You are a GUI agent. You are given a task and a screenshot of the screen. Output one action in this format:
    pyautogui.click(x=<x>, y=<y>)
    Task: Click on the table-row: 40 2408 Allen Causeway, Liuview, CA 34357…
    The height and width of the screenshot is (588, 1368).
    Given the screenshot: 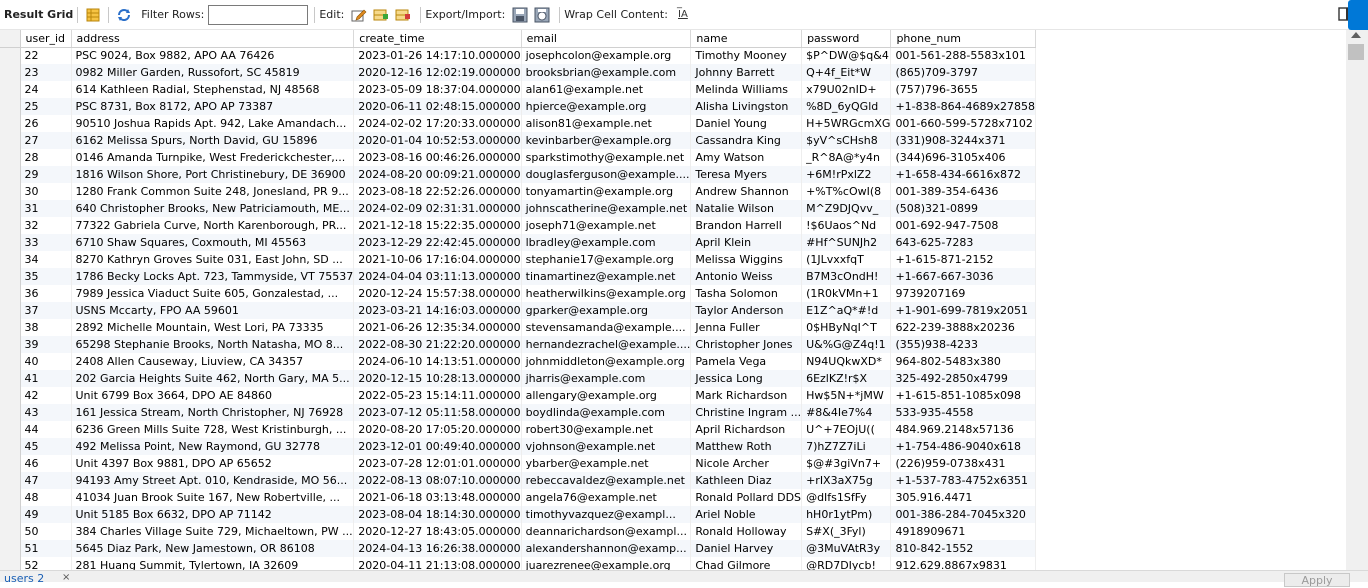 What is the action you would take?
    pyautogui.click(x=518, y=361)
    